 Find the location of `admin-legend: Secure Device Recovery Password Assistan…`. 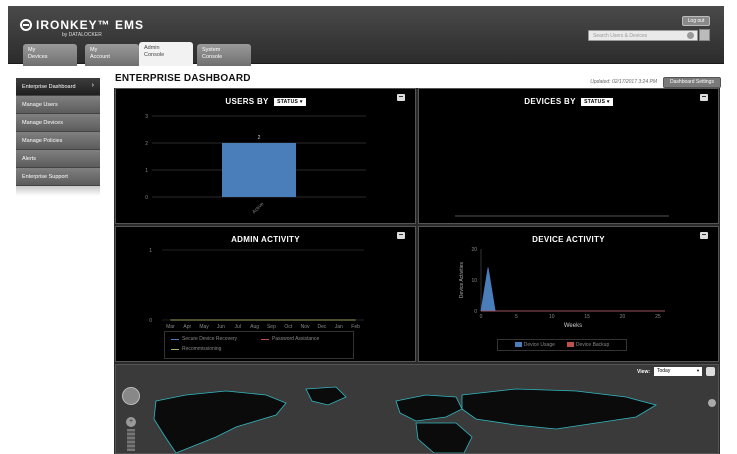

admin-legend: Secure Device Recovery Password Assistan… is located at coordinates (259, 345).